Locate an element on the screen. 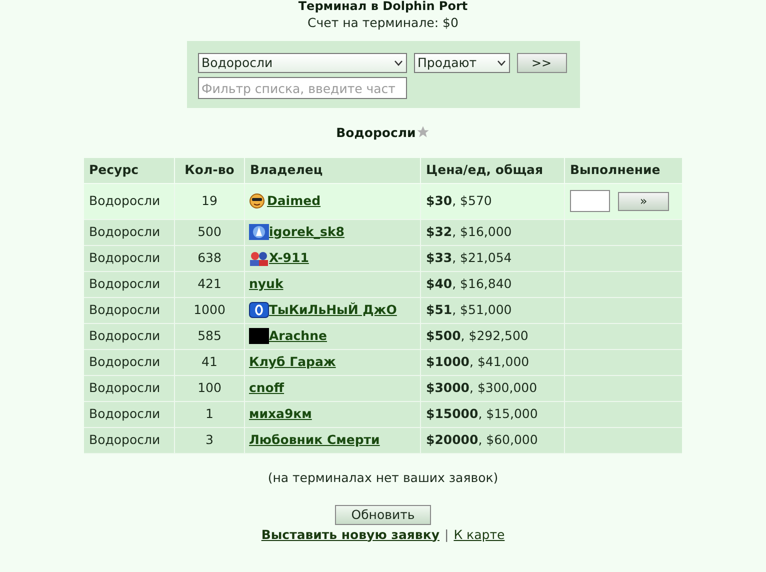 Image resolution: width=766 pixels, height=572 pixels. column-header: Цена/ед, общая is located at coordinates (493, 170).